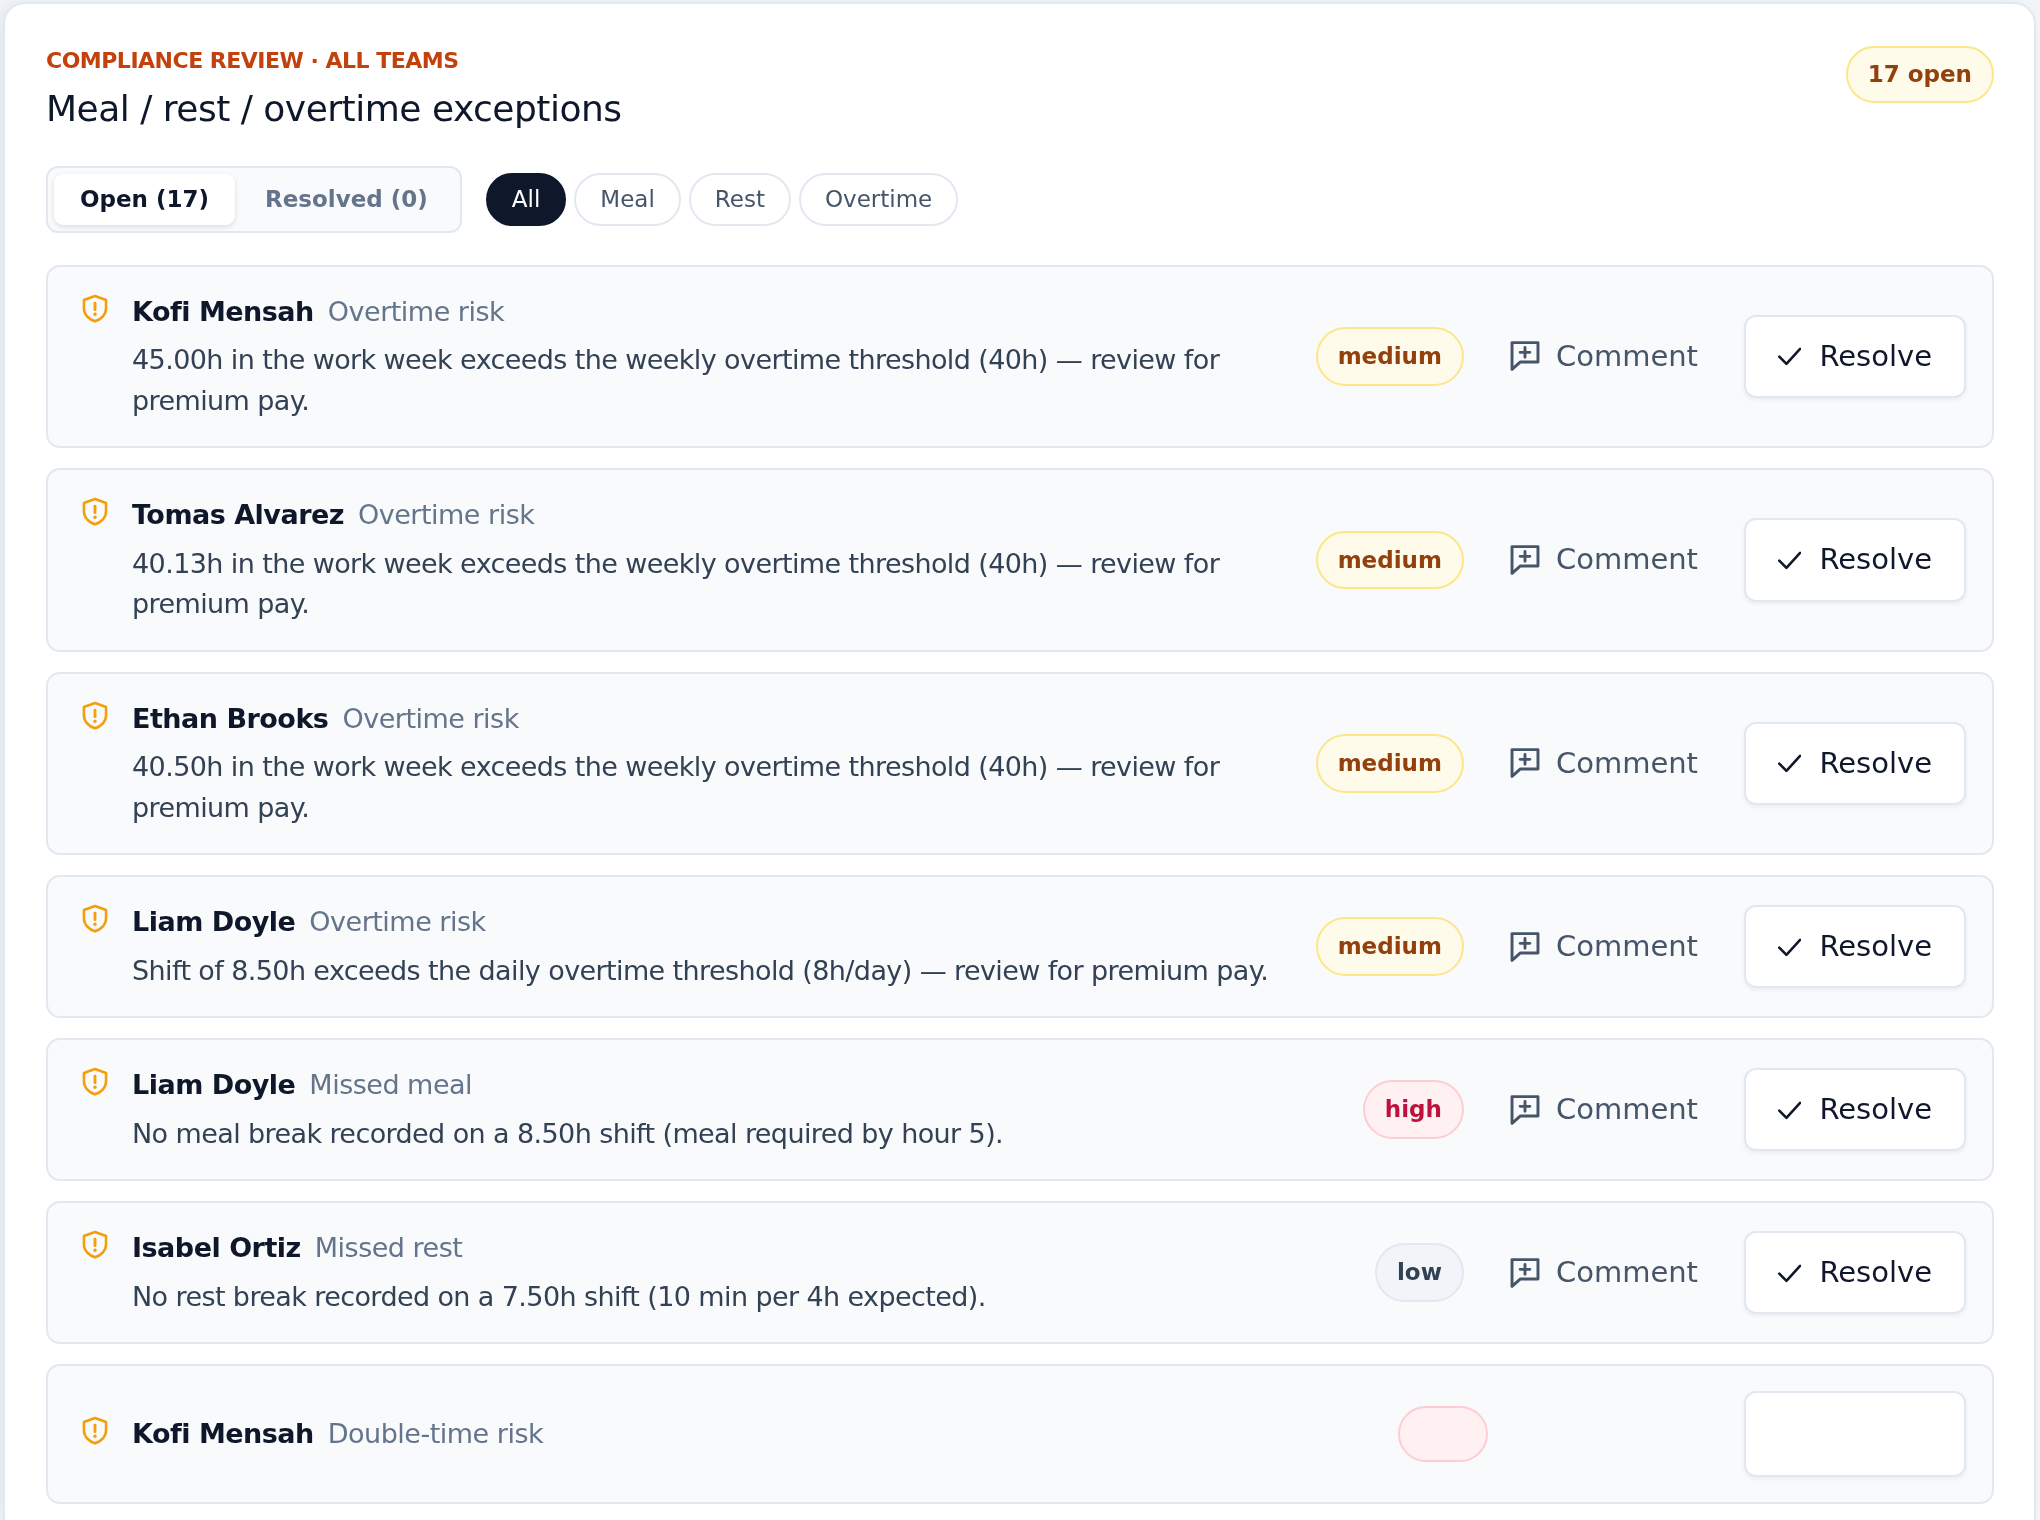 The height and width of the screenshot is (1520, 2040). What do you see at coordinates (435, 1433) in the screenshot?
I see `exception-type: Double-time risk` at bounding box center [435, 1433].